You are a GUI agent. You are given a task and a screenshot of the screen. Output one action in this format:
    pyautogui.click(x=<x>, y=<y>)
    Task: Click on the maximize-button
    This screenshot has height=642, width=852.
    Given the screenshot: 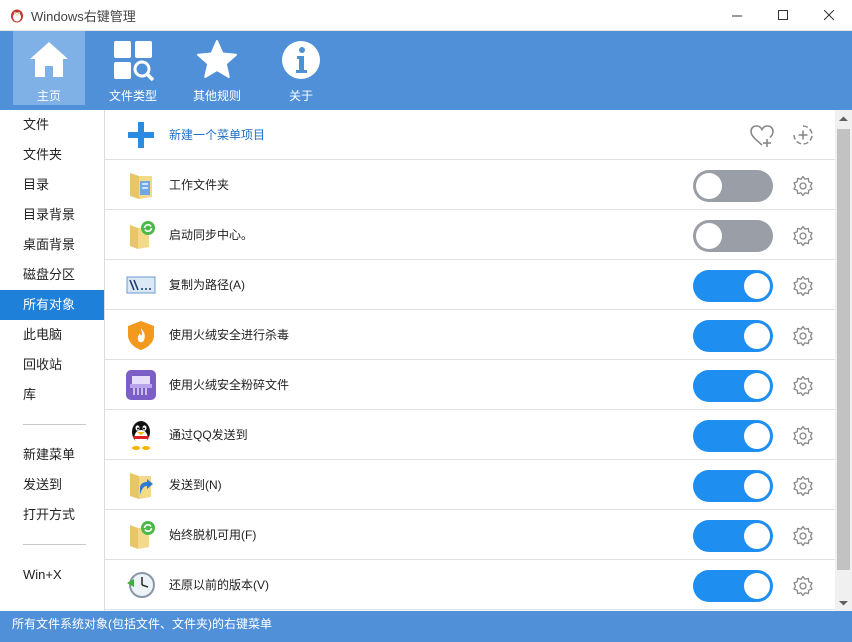 What is the action you would take?
    pyautogui.click(x=783, y=15)
    